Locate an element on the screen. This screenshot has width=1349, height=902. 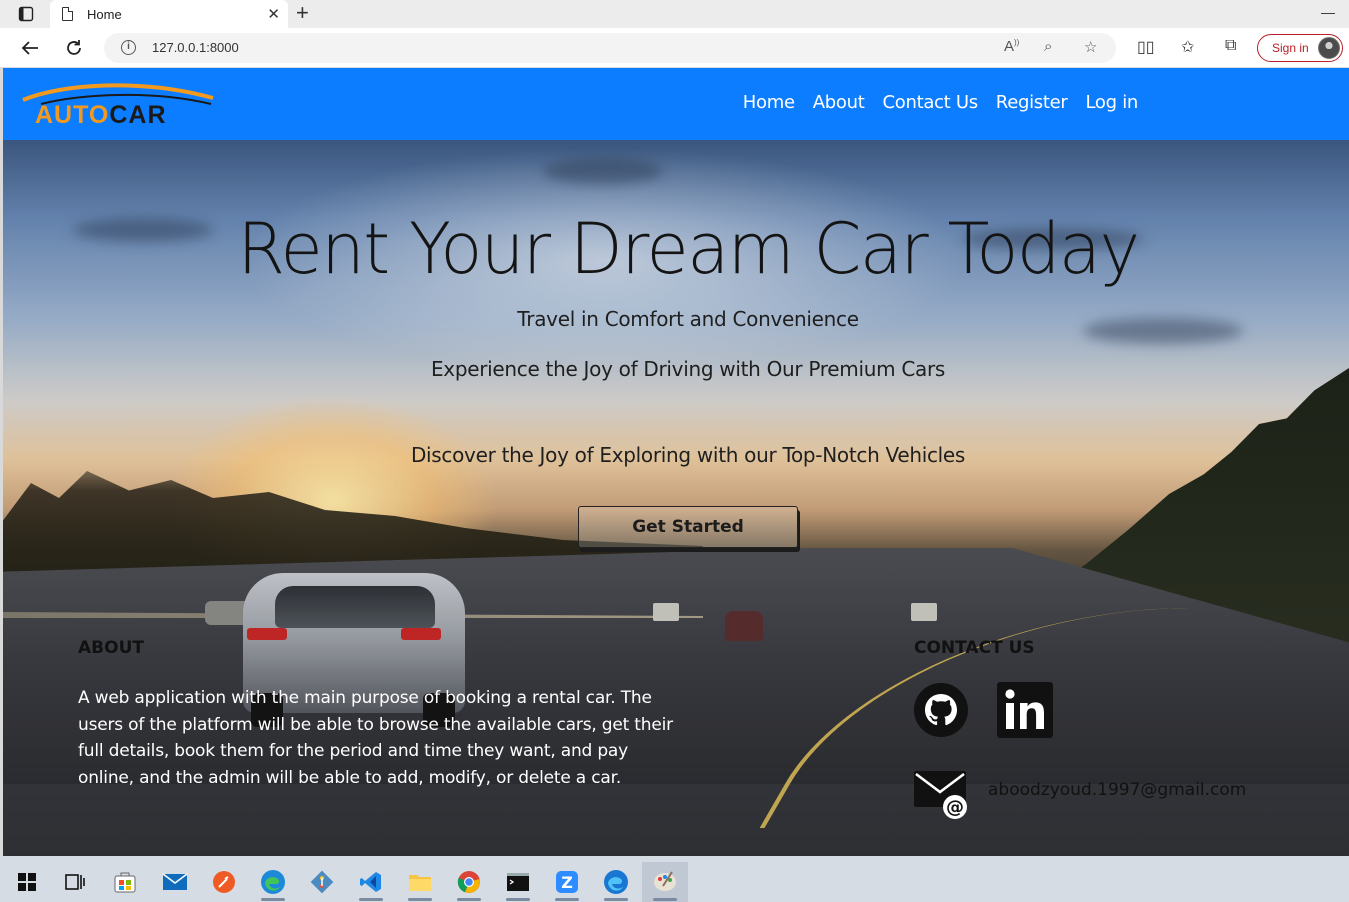
tab-title: Home is located at coordinates (104, 14).